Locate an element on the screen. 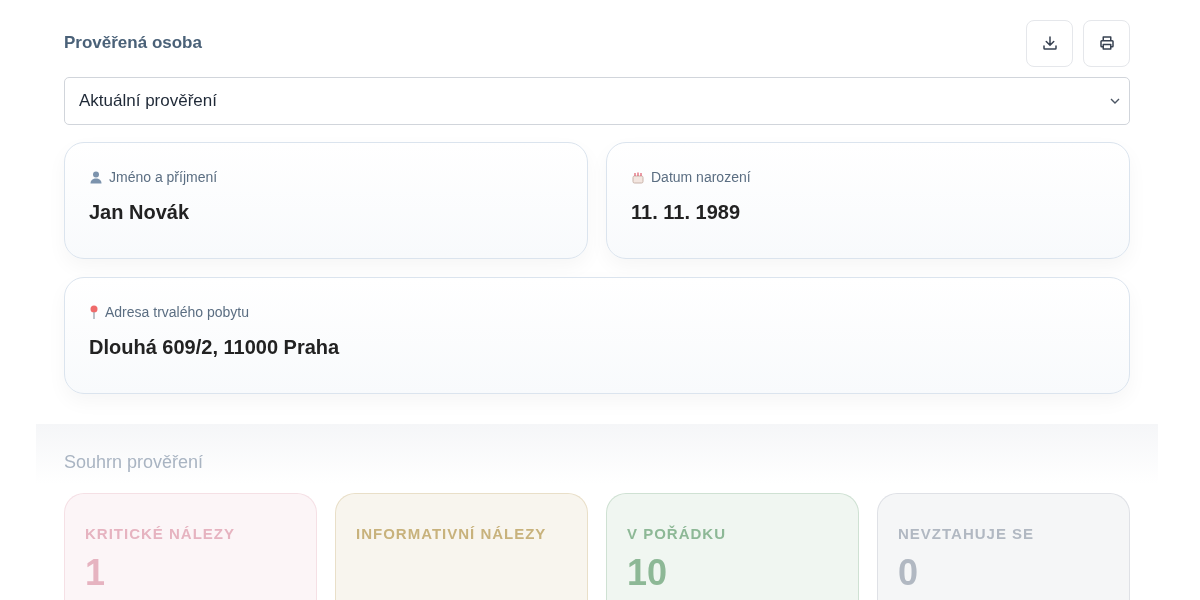  download-icon is located at coordinates (1049, 43).